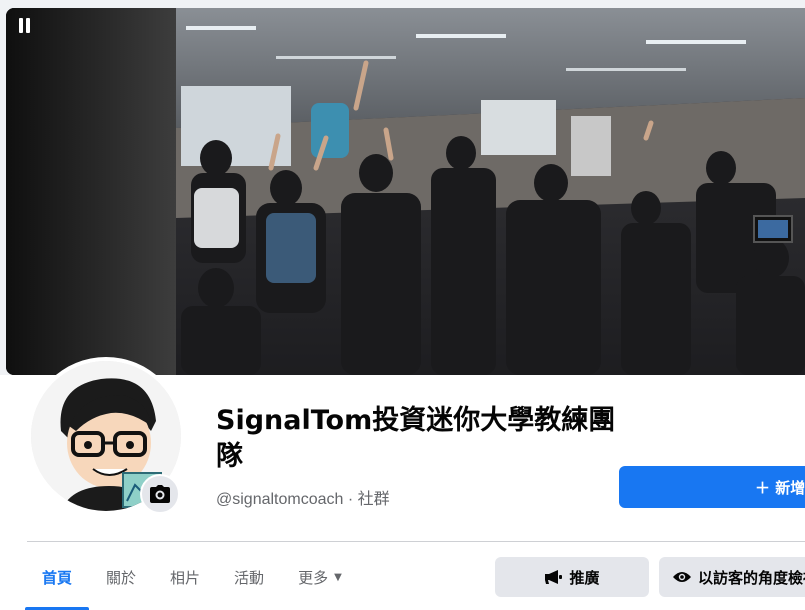 The height and width of the screenshot is (610, 805). Describe the element at coordinates (584, 577) in the screenshot. I see `promote-label: 推廣` at that location.